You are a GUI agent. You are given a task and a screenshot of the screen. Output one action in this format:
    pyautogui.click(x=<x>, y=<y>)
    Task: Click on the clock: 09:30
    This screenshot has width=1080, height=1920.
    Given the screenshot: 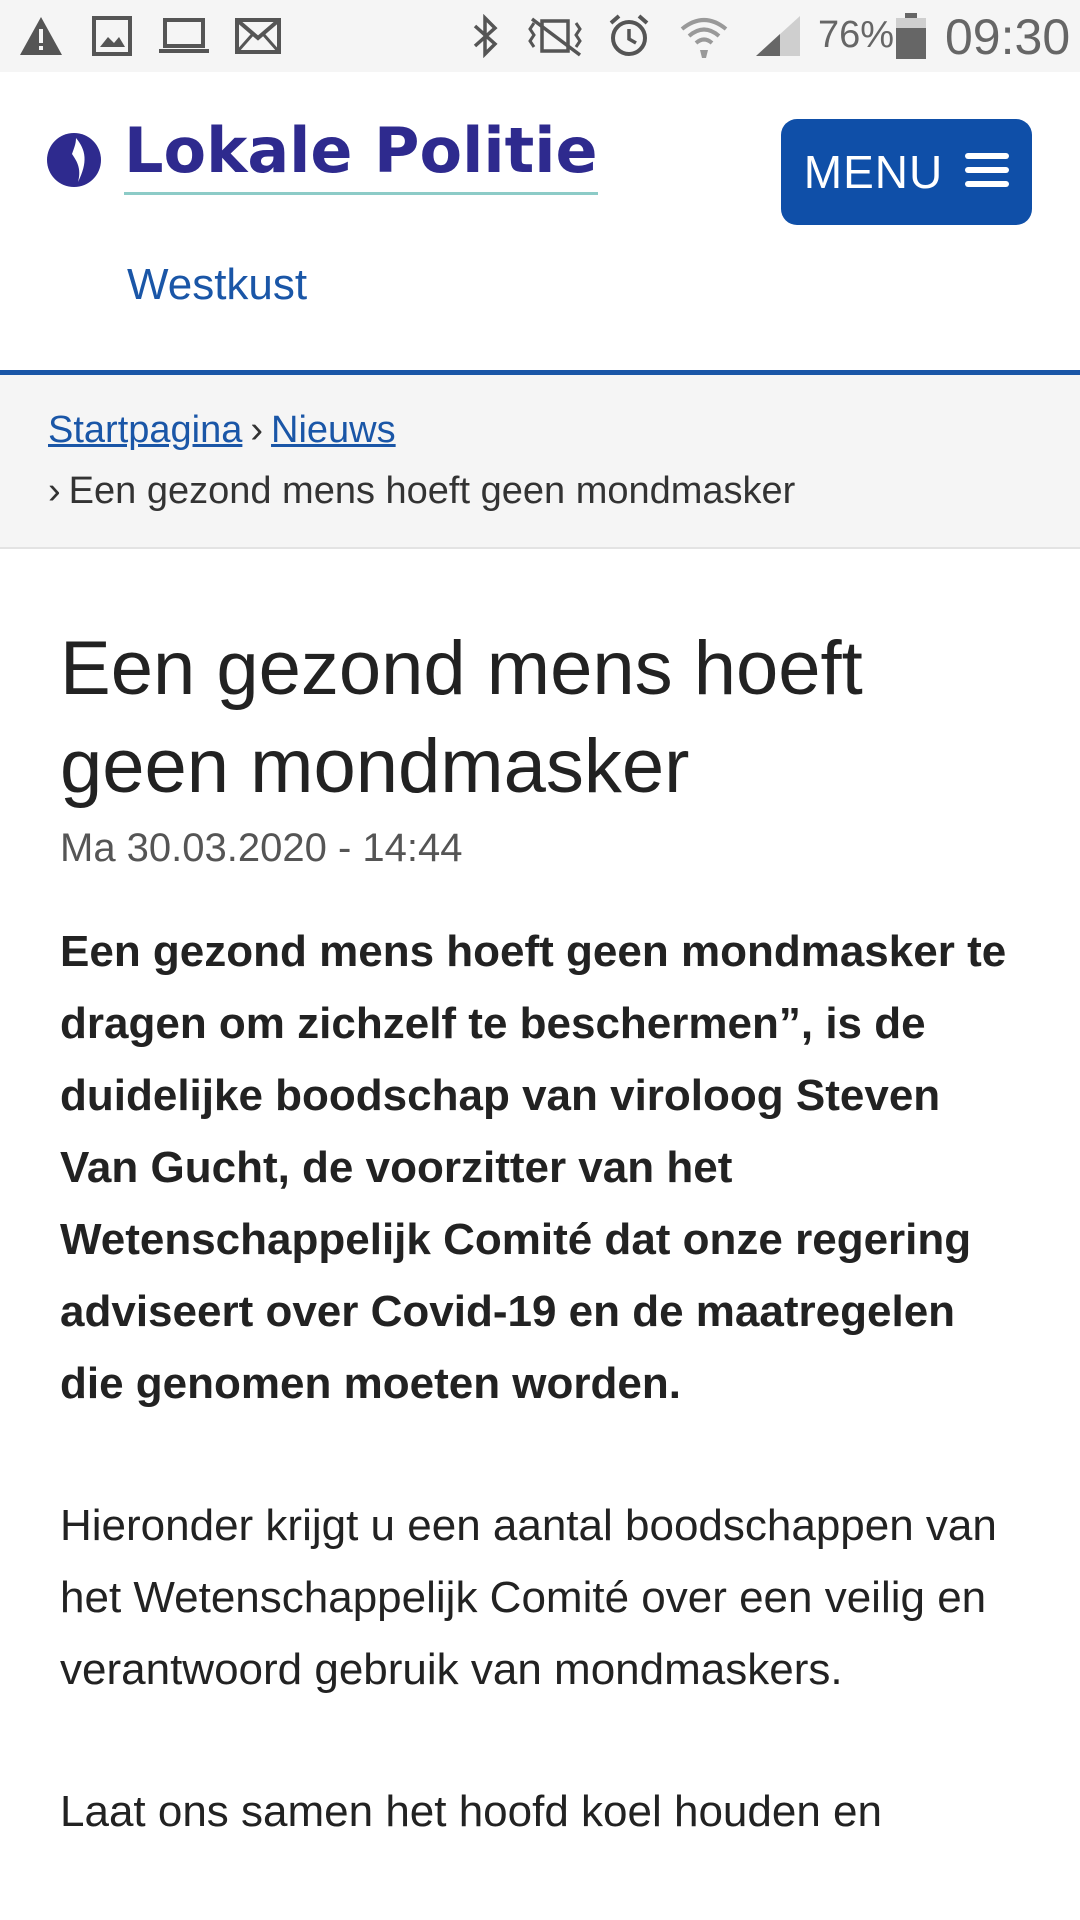 What is the action you would take?
    pyautogui.click(x=1008, y=37)
    